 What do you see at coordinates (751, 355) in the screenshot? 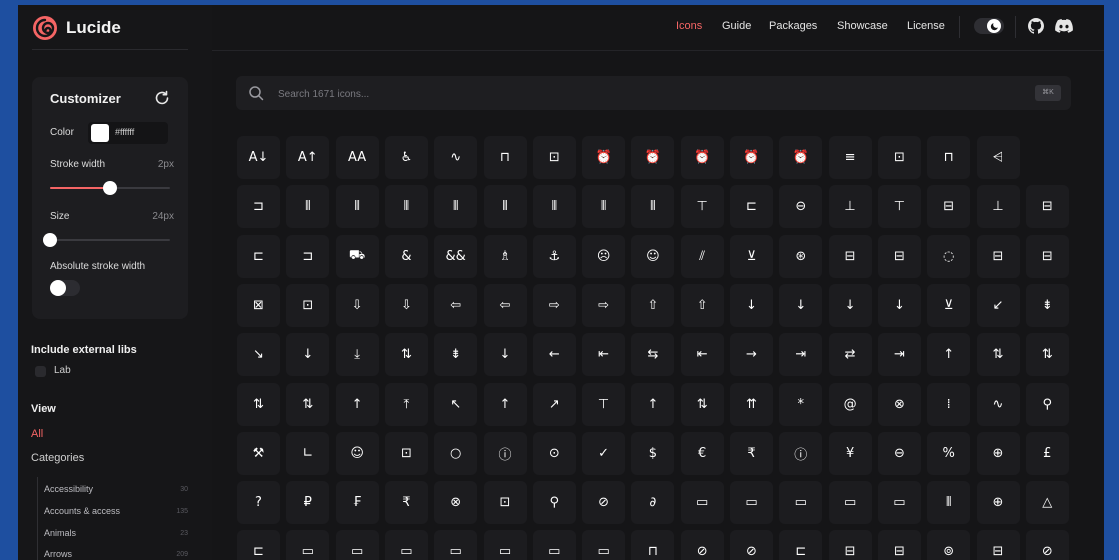
I see `icon-tile: →` at bounding box center [751, 355].